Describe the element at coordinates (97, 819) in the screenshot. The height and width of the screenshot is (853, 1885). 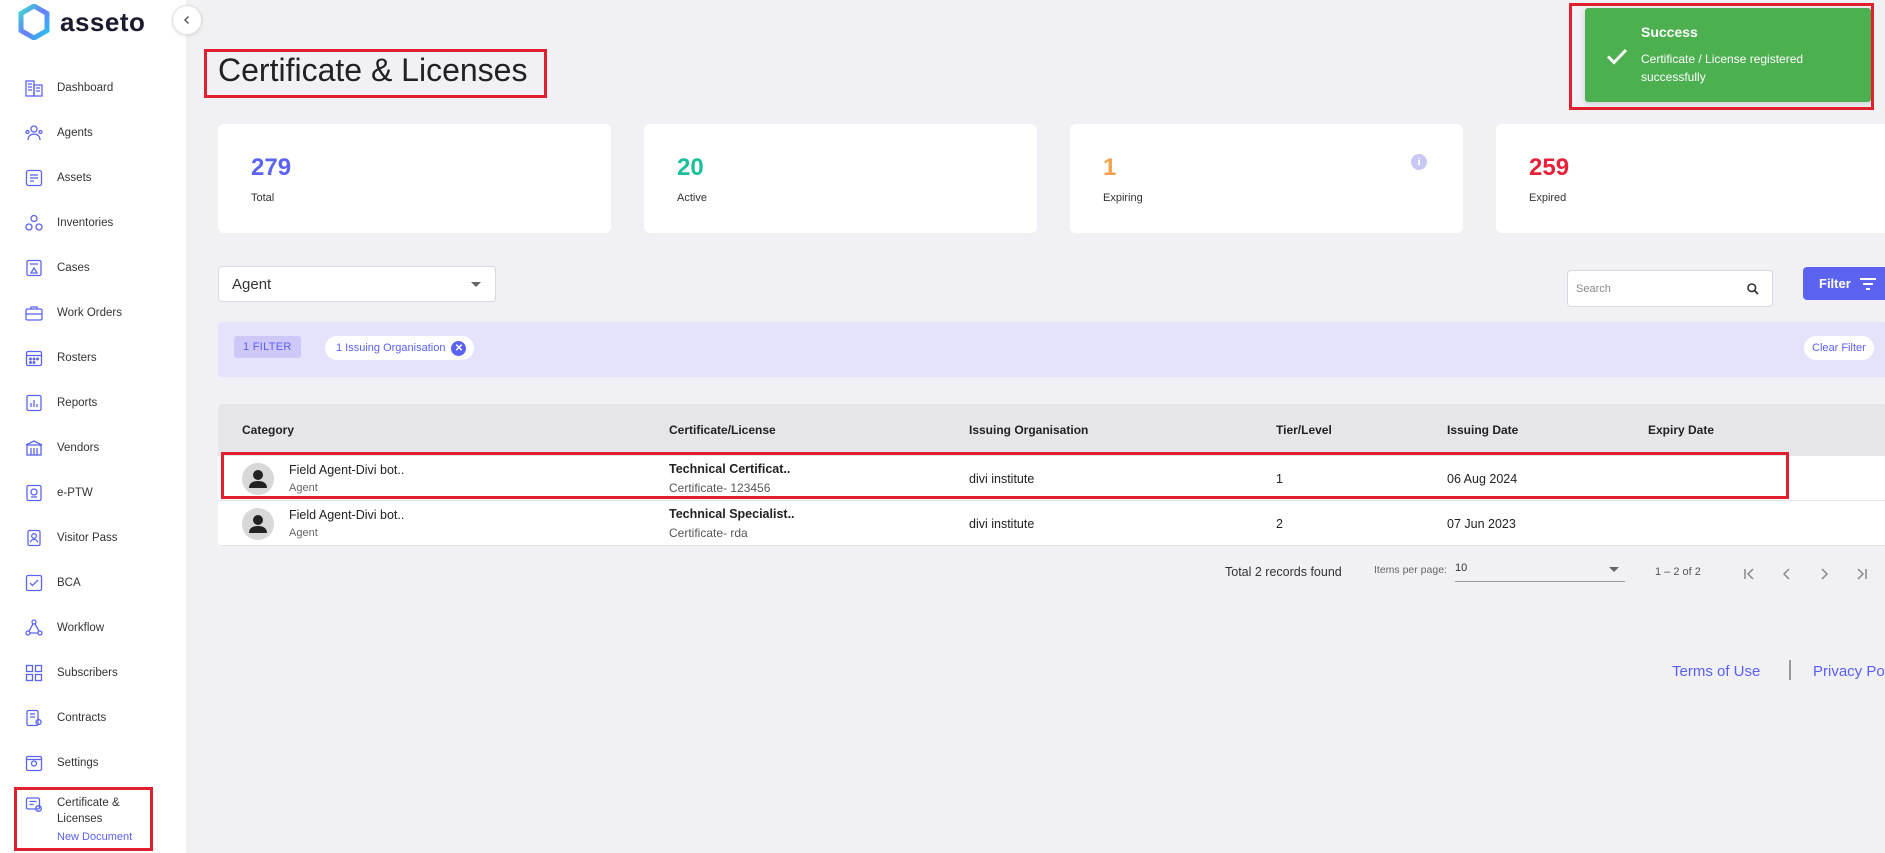
I see `active-item-text: Certificate & Licenses New Document` at that location.